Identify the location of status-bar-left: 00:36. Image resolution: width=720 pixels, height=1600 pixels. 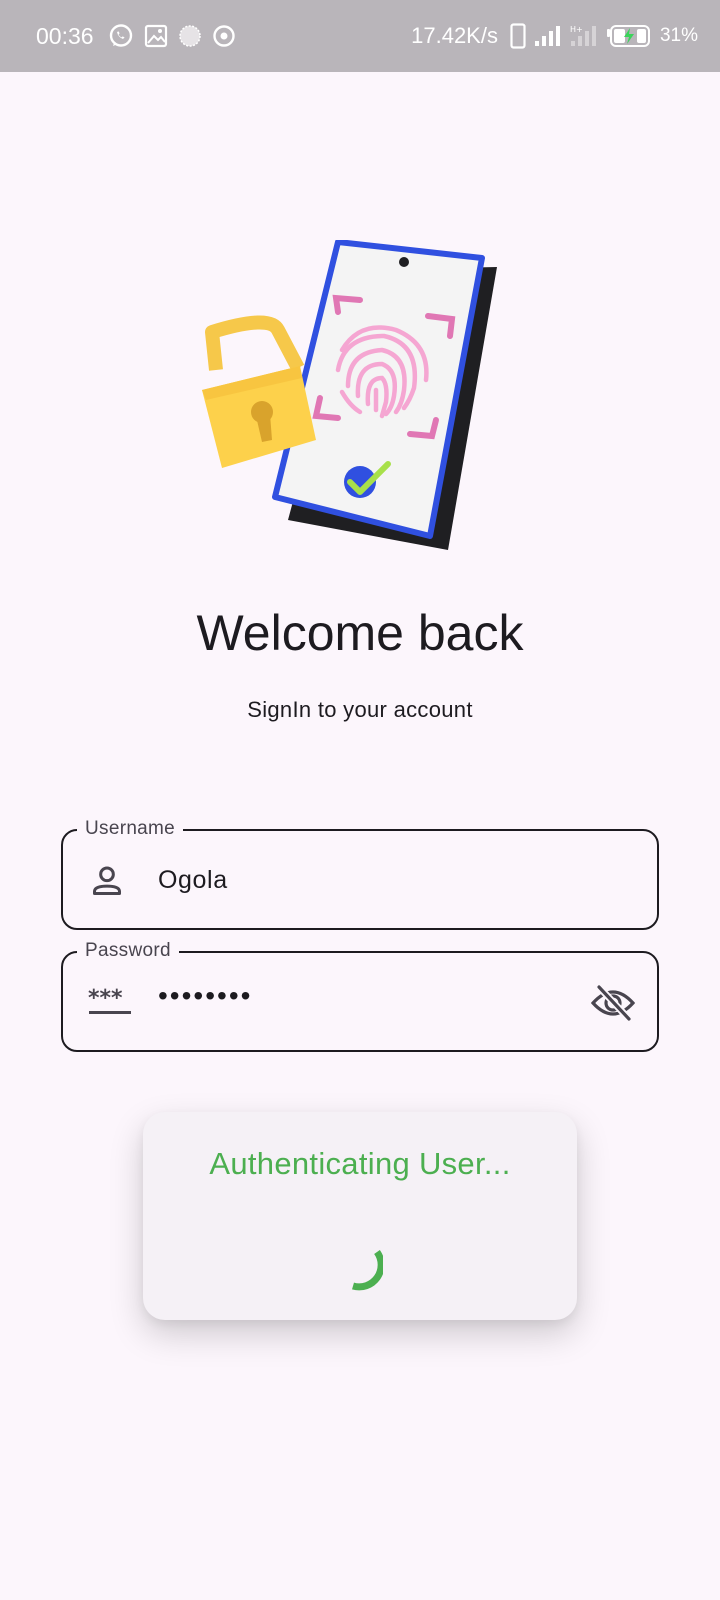
(136, 36).